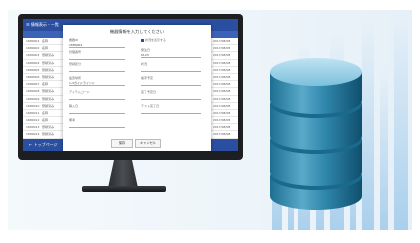 Image resolution: width=420 pixels, height=243 pixels. Describe the element at coordinates (33, 98) in the screenshot. I see `cell-id: 1680009` at that location.